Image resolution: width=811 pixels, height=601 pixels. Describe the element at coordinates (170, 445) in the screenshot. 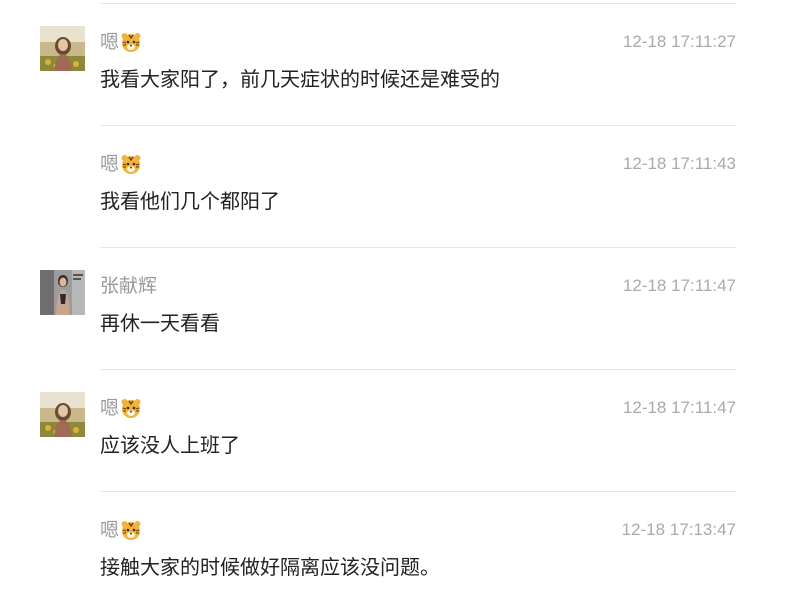

I see `message-text: 应该没人上班了` at that location.